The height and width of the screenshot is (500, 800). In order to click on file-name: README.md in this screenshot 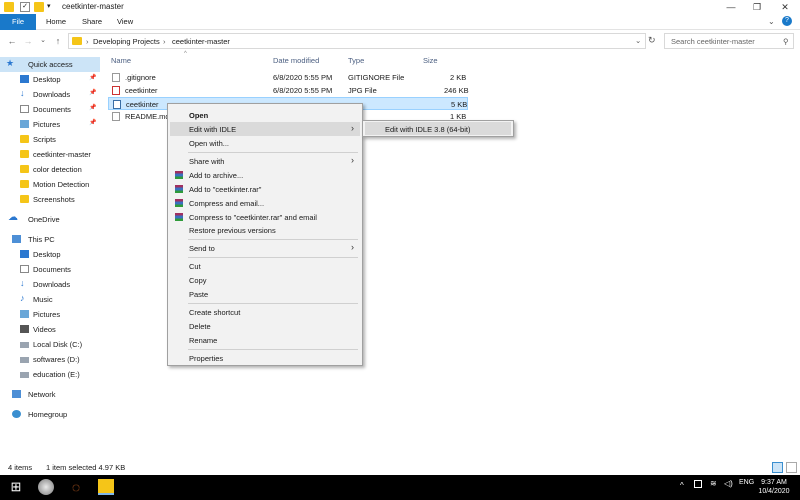, I will do `click(147, 116)`.